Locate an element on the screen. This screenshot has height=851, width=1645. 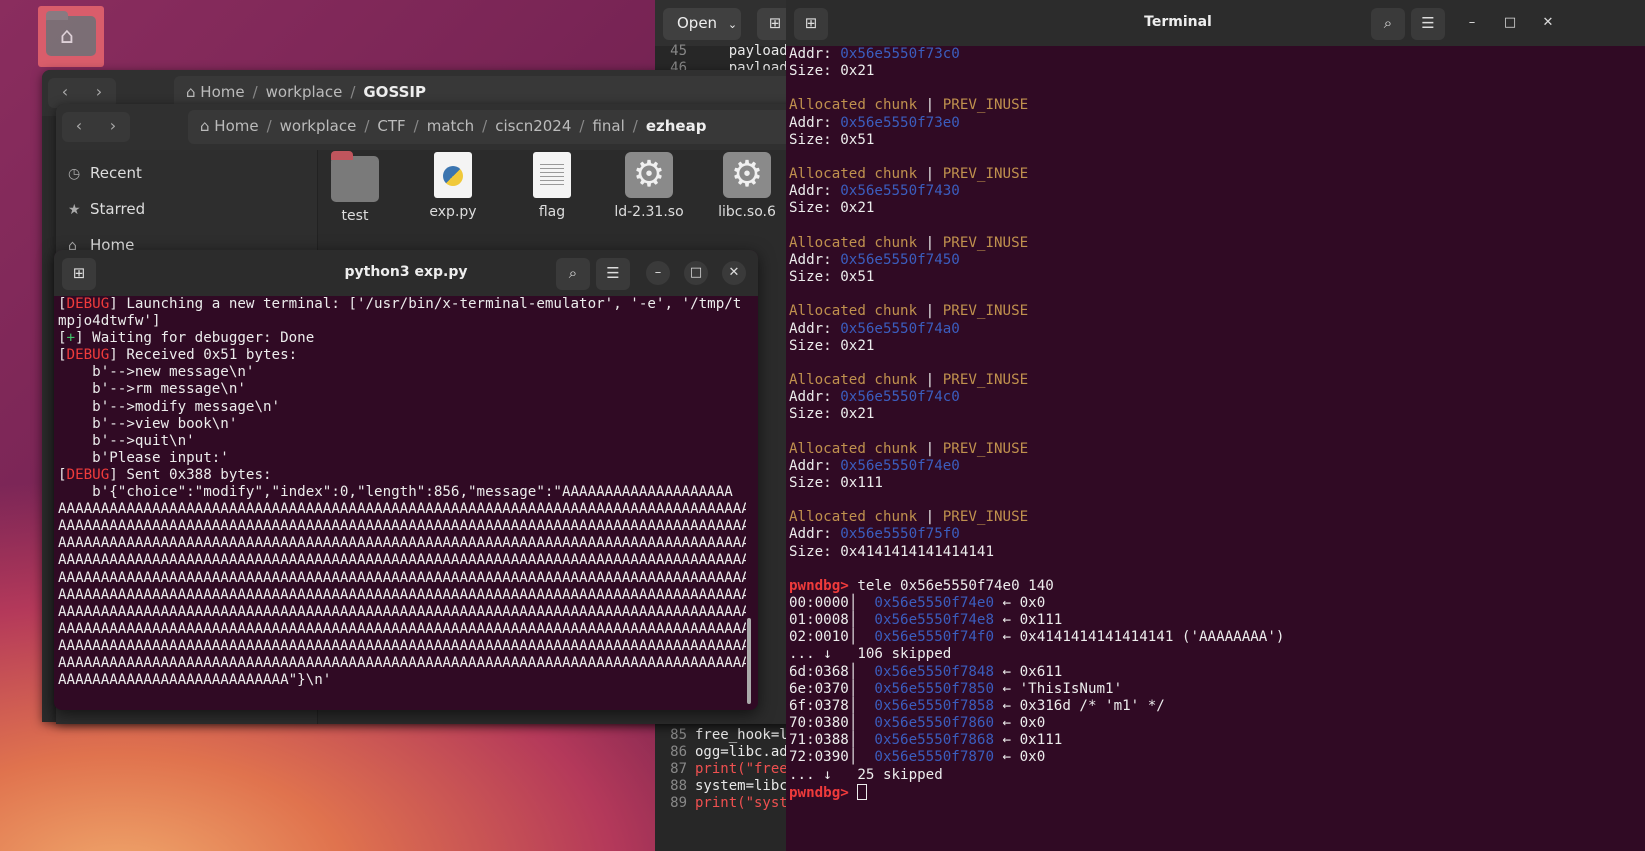
breadcrumb-item: CTF is located at coordinates (391, 126).